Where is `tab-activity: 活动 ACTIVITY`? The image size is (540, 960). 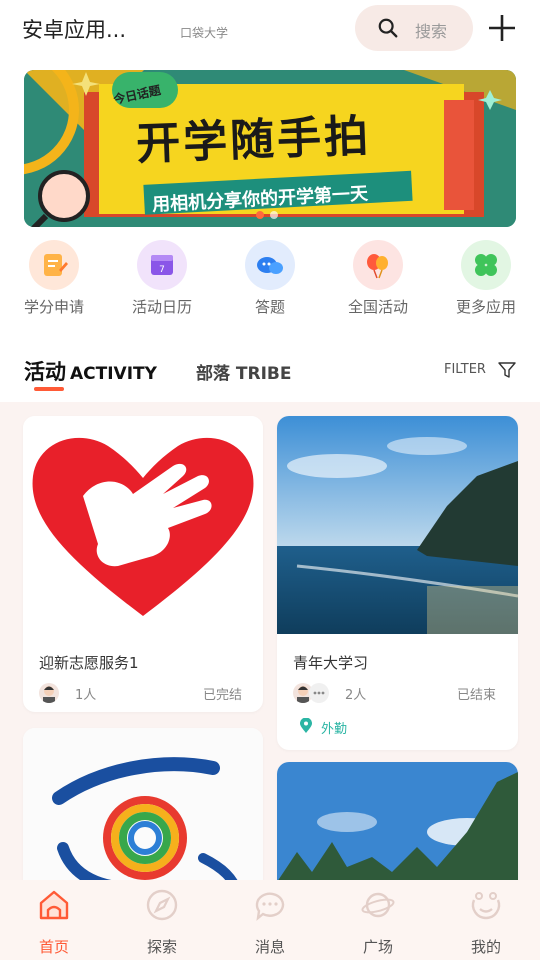
tab-activity: 活动 ACTIVITY is located at coordinates (90, 371).